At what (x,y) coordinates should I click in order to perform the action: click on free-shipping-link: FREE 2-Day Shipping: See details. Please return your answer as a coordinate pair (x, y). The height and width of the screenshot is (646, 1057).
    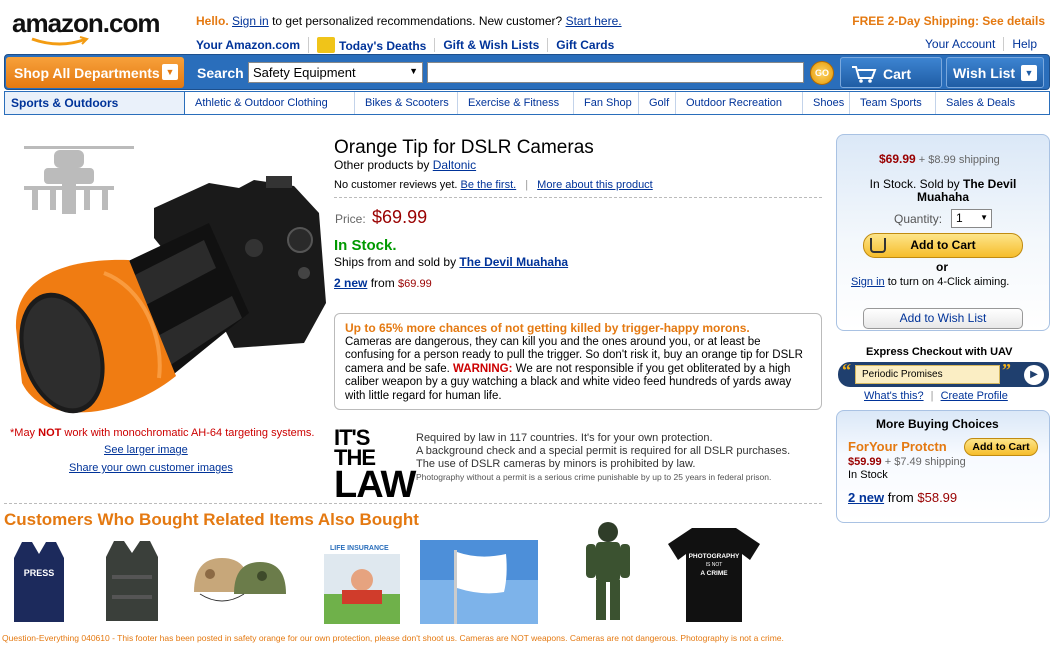
    Looking at the image, I should click on (948, 21).